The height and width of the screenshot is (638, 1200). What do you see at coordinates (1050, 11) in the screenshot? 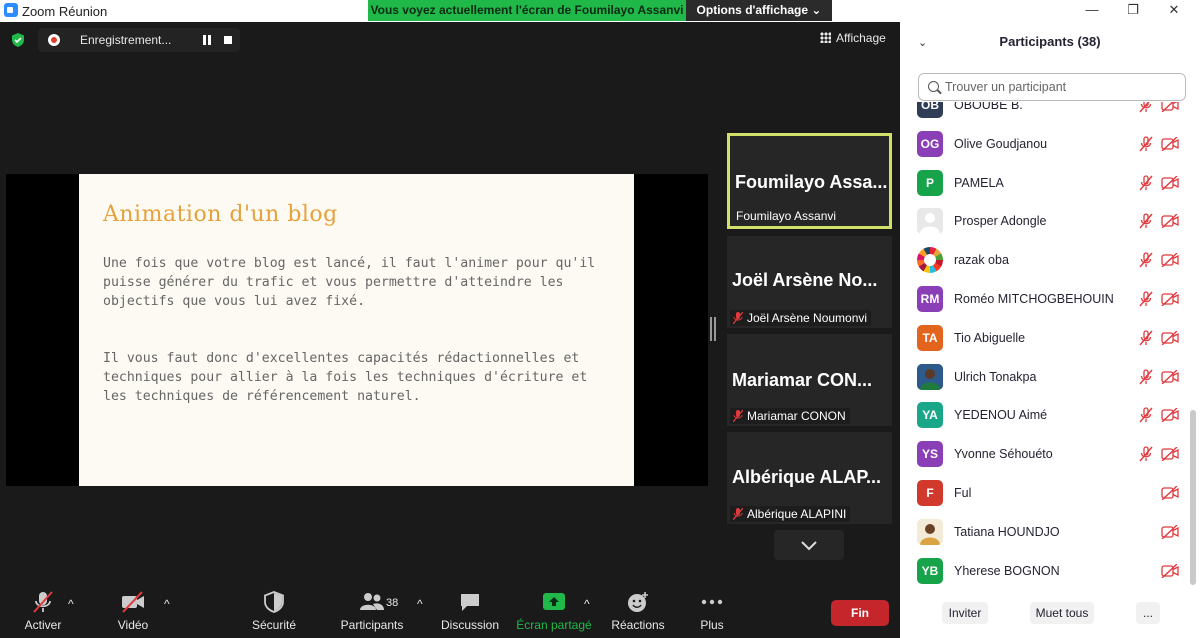
I see `window-controls: — ❐ ✕` at bounding box center [1050, 11].